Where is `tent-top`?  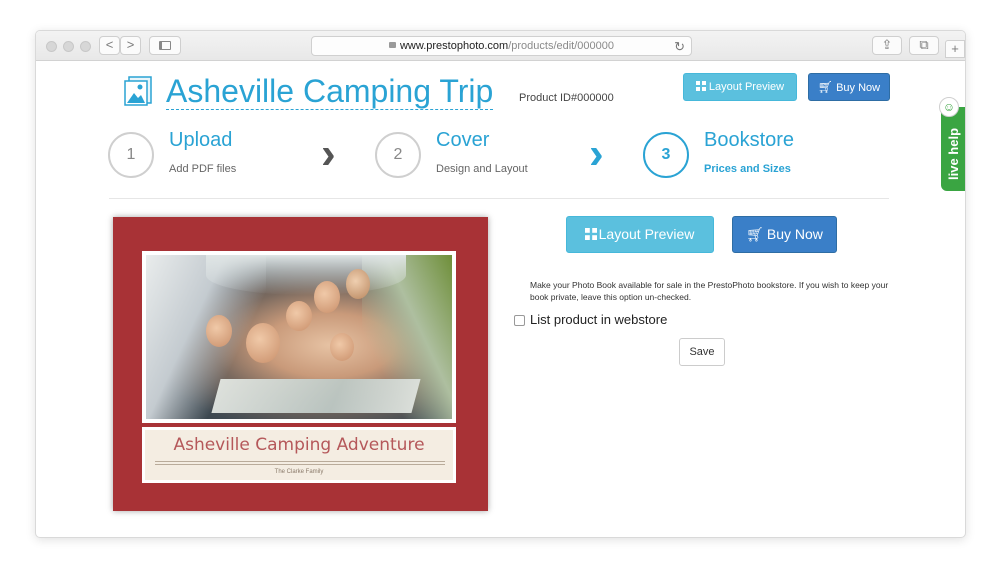 tent-top is located at coordinates (306, 275).